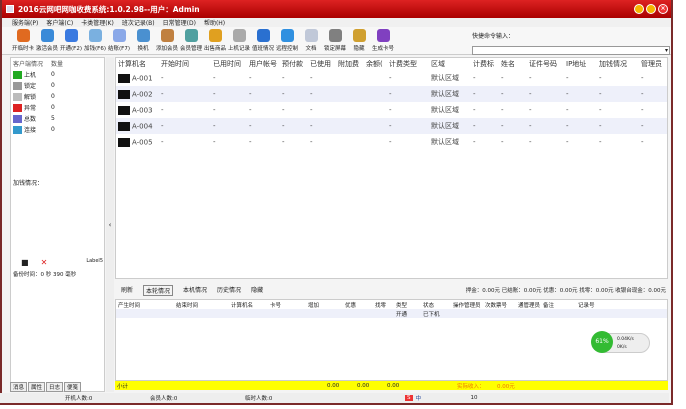 The height and width of the screenshot is (409, 686). What do you see at coordinates (528, 305) in the screenshot?
I see `column-header: 通管理员` at bounding box center [528, 305].